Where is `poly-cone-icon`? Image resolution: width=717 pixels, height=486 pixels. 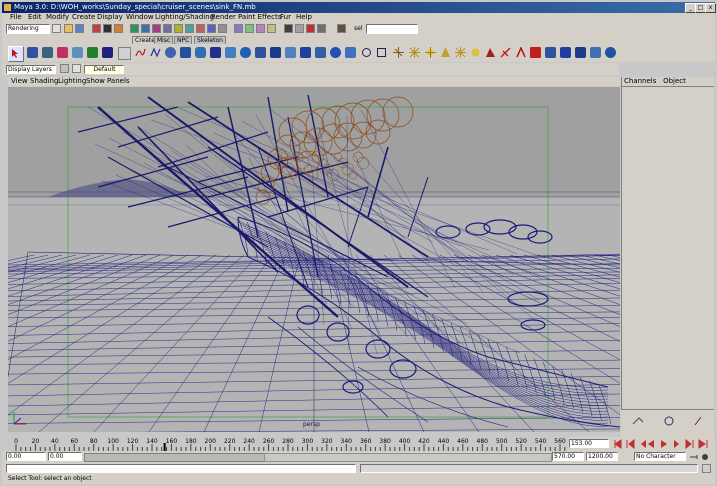
poly-cone-icon is located at coordinates (305, 52).